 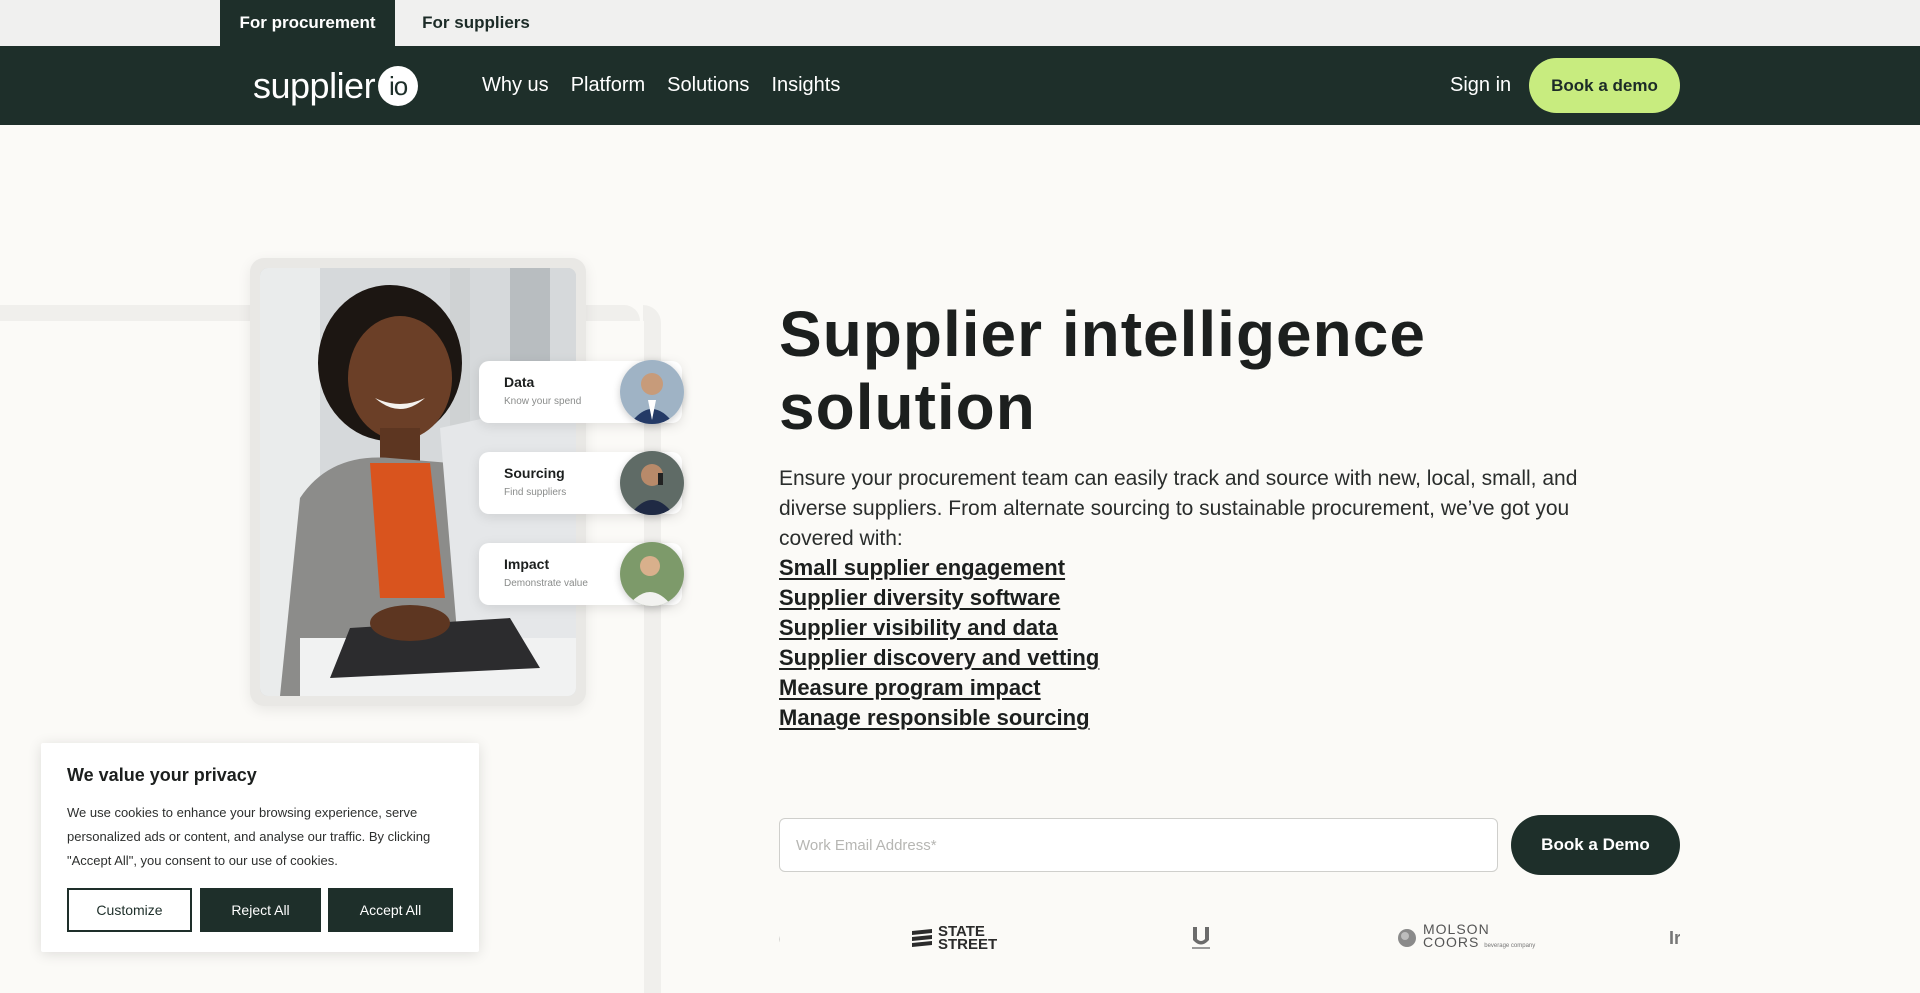 What do you see at coordinates (1674, 937) in the screenshot?
I see `customer-logo-partial: Ir` at bounding box center [1674, 937].